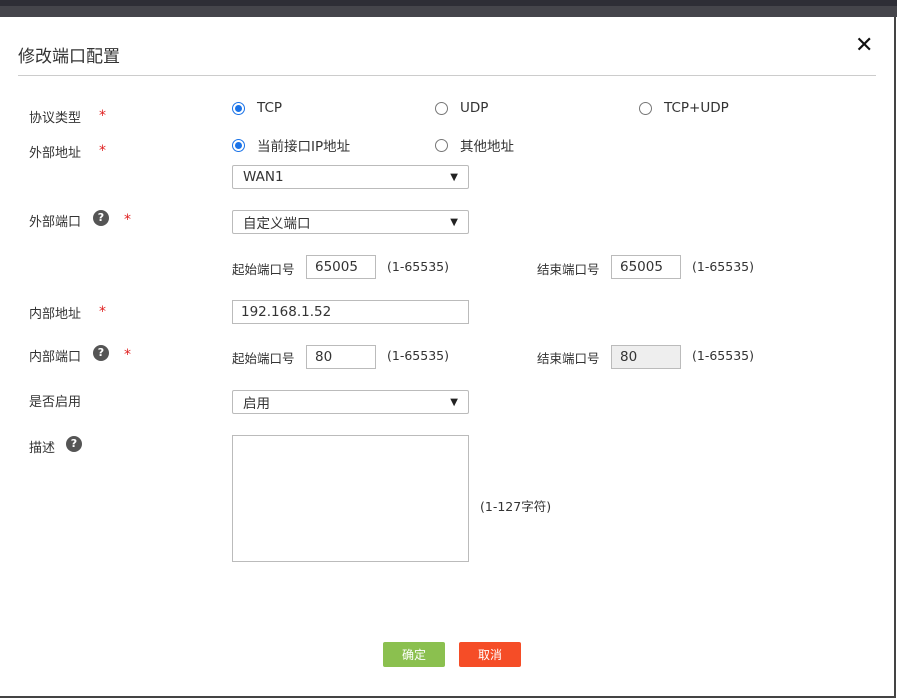  I want to click on radio-label: 其他地址, so click(487, 147).